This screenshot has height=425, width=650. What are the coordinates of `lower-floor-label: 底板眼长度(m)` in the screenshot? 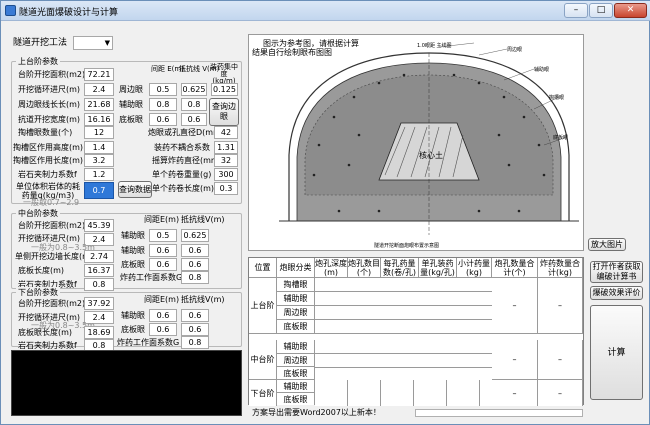 It's located at (45, 332).